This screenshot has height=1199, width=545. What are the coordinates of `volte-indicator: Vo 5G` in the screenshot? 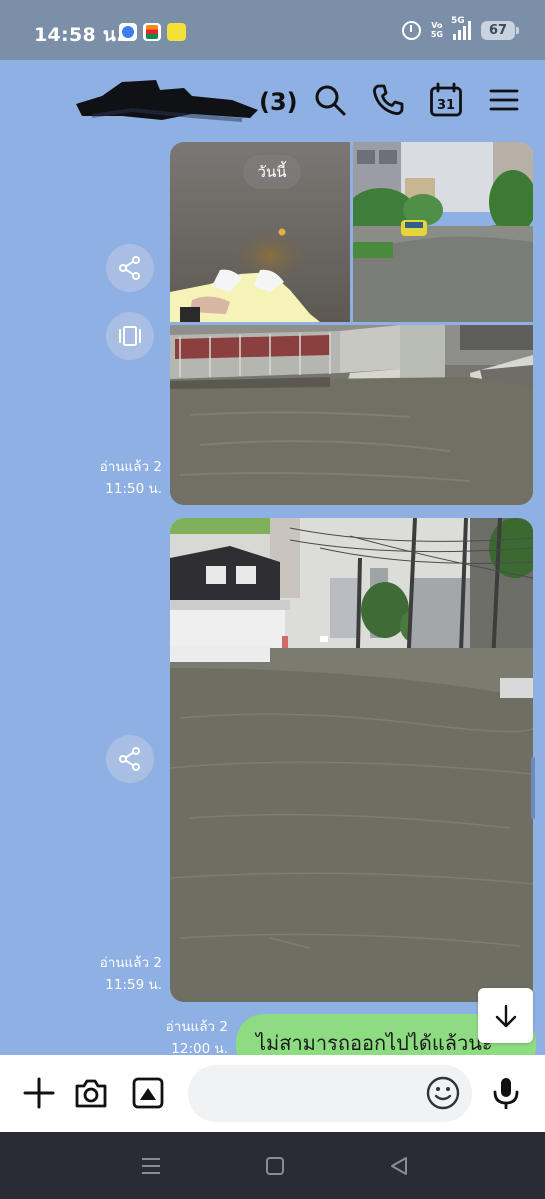 It's located at (437, 30).